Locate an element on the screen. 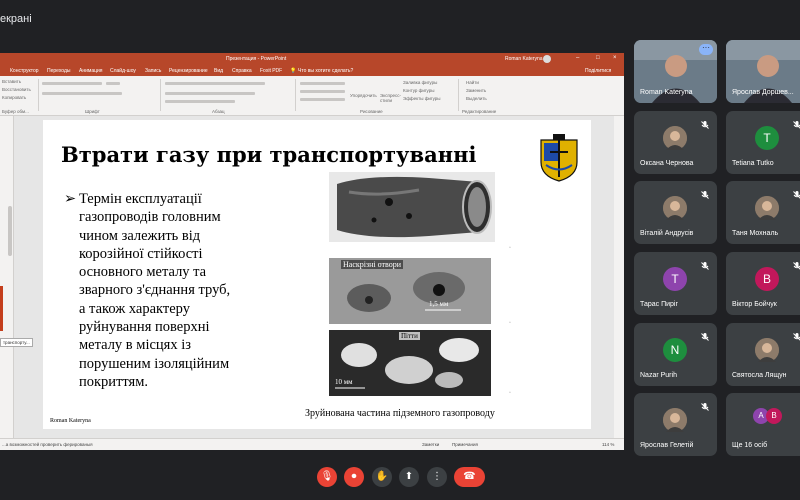  raise-hand-button: ✋ is located at coordinates (382, 477).